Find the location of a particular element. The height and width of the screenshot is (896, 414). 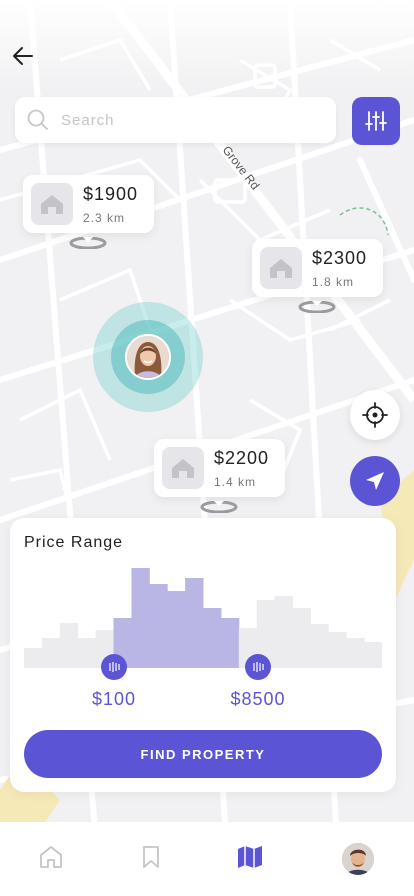

back-button is located at coordinates (24, 56).